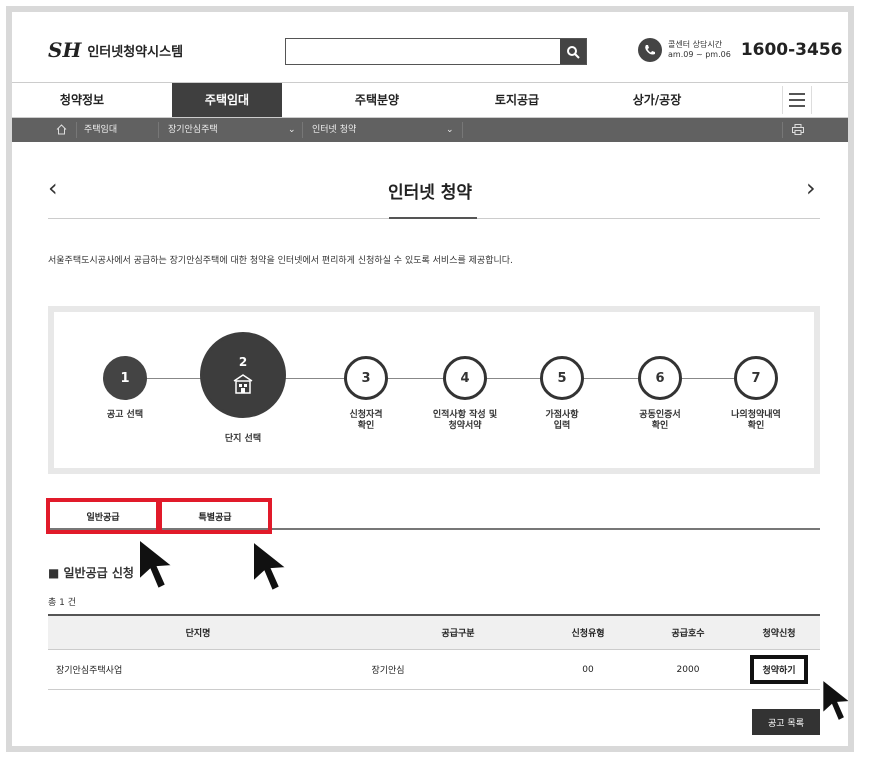  What do you see at coordinates (377, 100) in the screenshot?
I see `nav-item-housing-sale: 주택분양` at bounding box center [377, 100].